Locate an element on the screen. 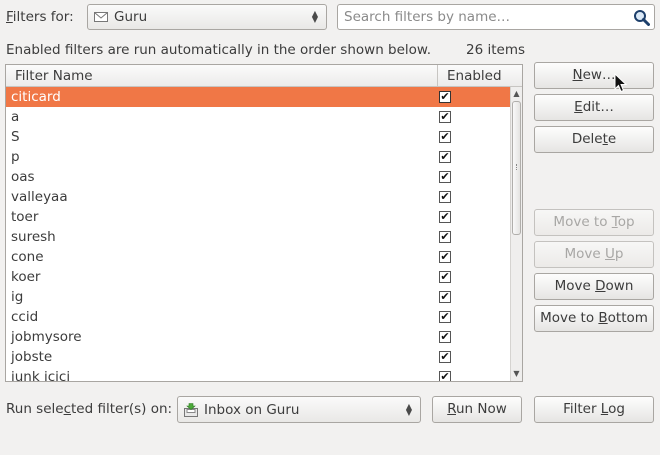 This screenshot has width=660, height=455. filter-name: p is located at coordinates (15, 157).